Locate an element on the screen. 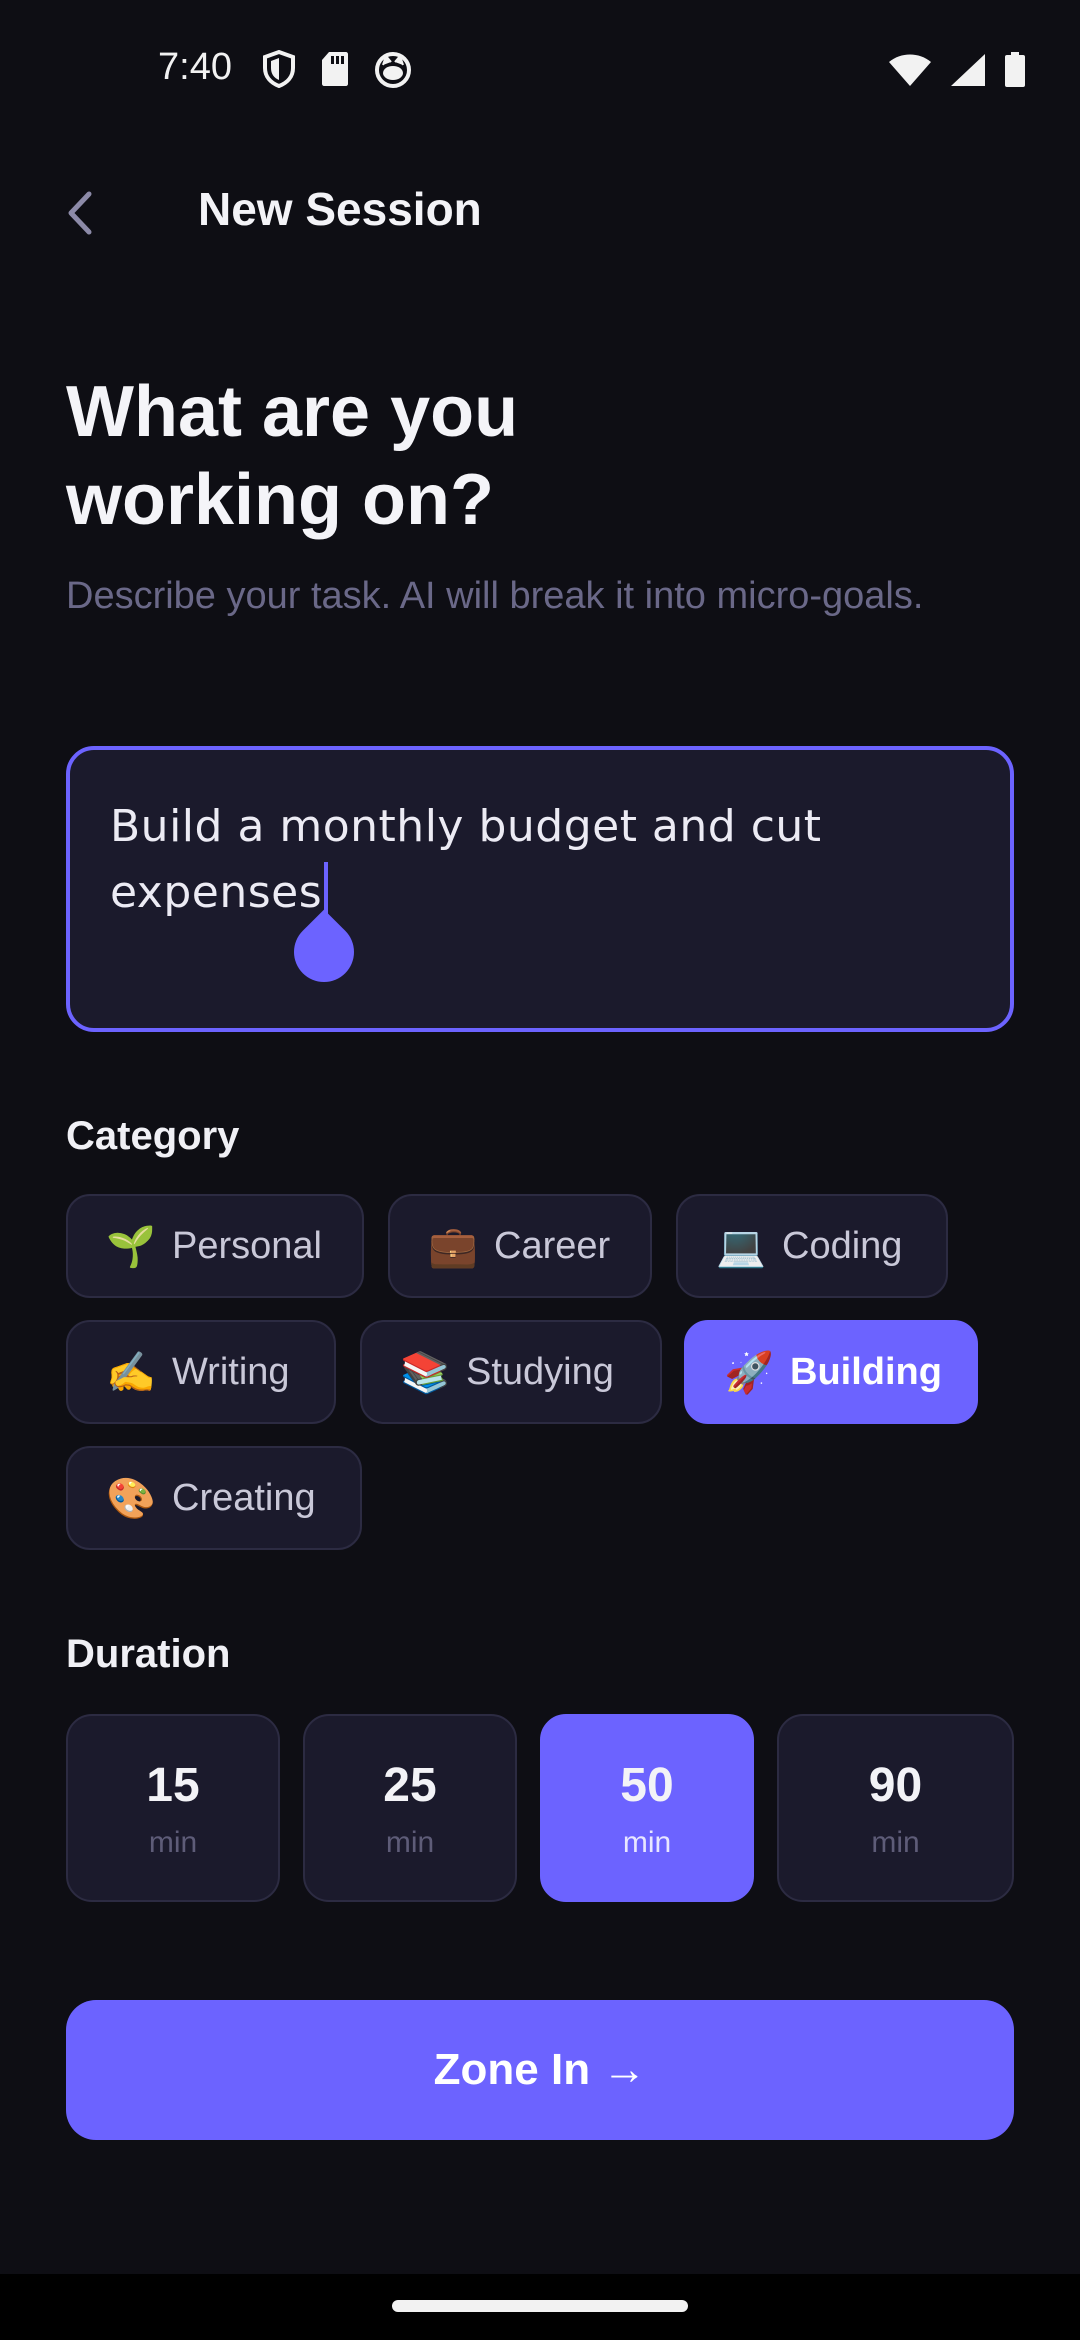 This screenshot has height=2340, width=1080. home-gesture-handle is located at coordinates (540, 2306).